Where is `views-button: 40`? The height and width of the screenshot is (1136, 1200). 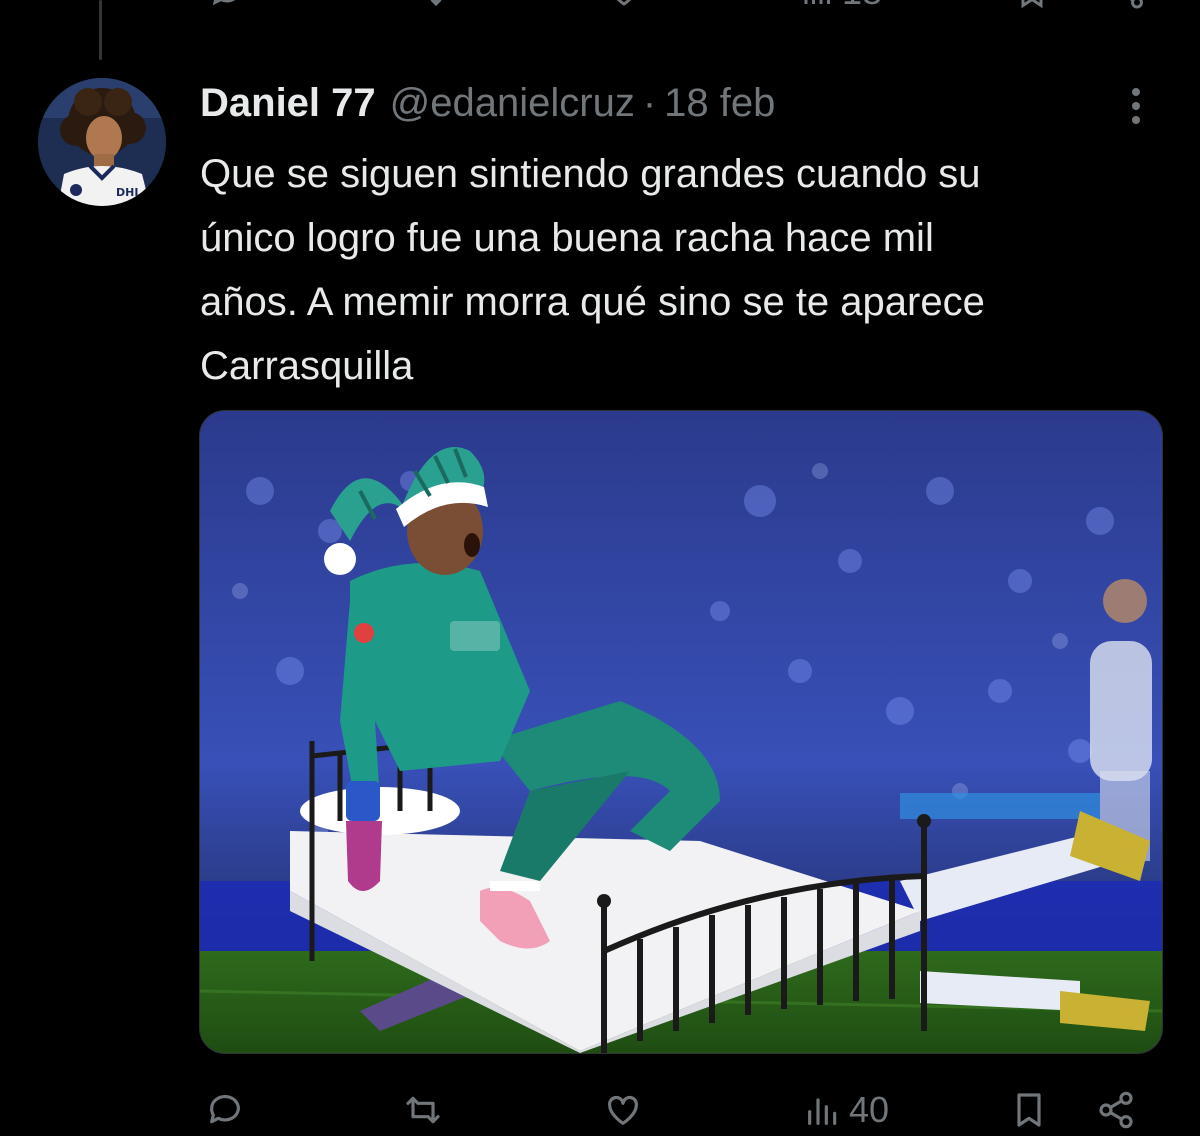
views-button: 40 is located at coordinates (846, 1109).